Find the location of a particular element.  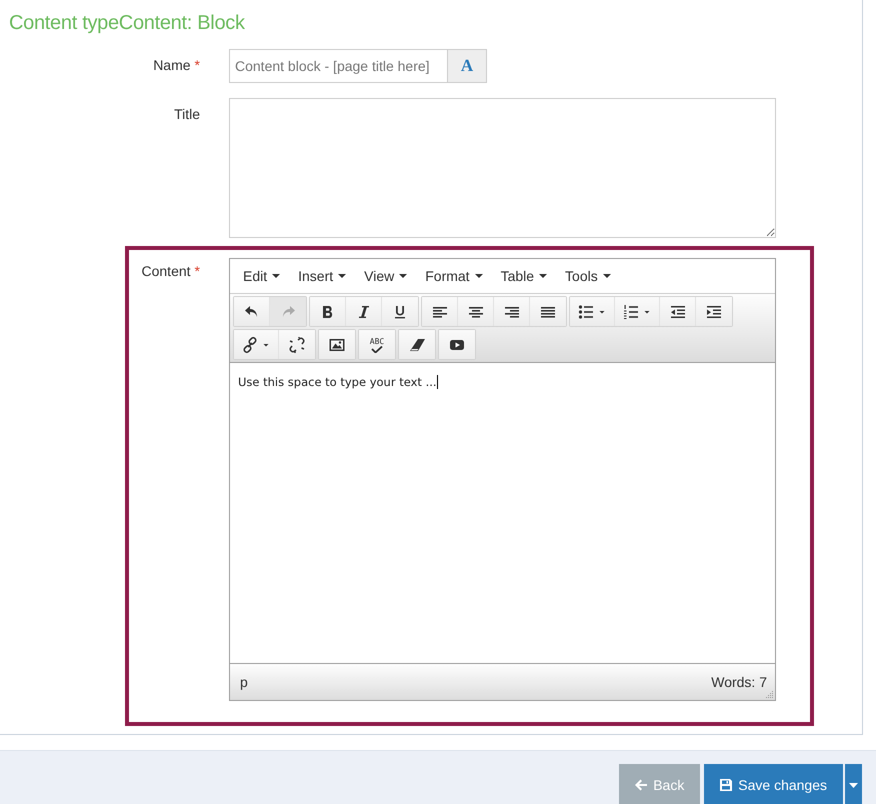

unlink-button is located at coordinates (297, 344).